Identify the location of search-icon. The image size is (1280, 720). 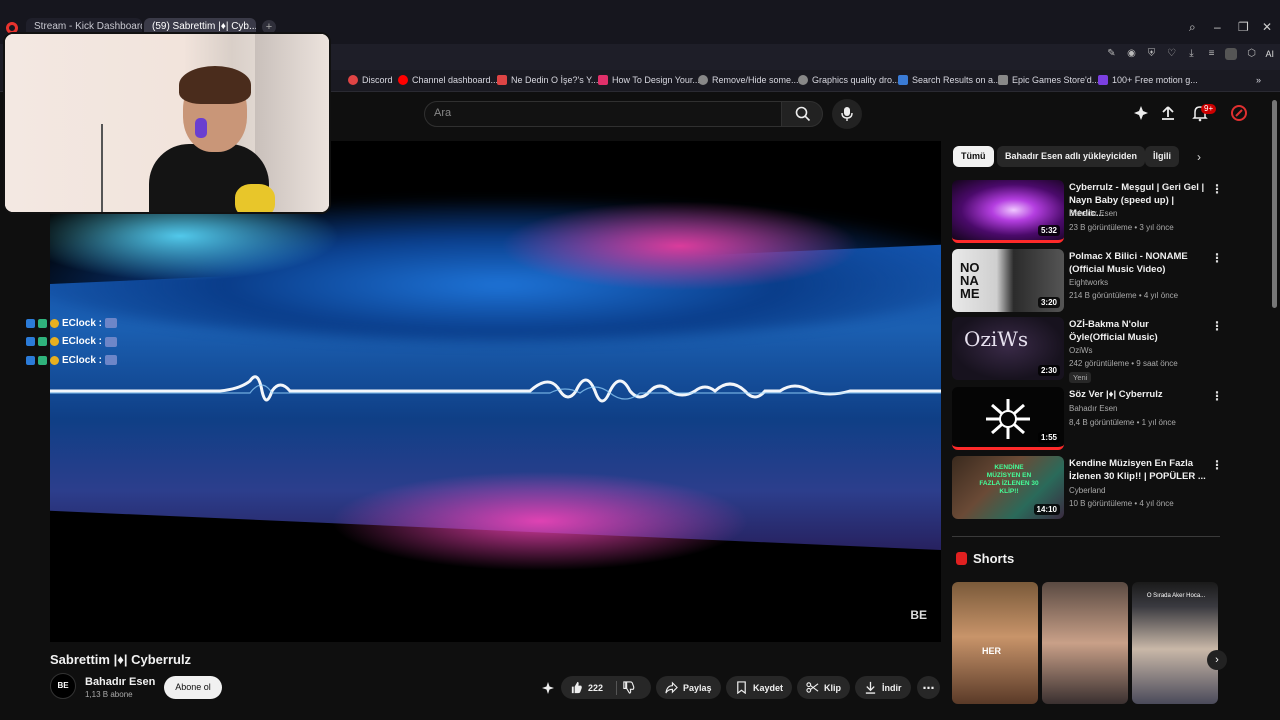
(803, 114).